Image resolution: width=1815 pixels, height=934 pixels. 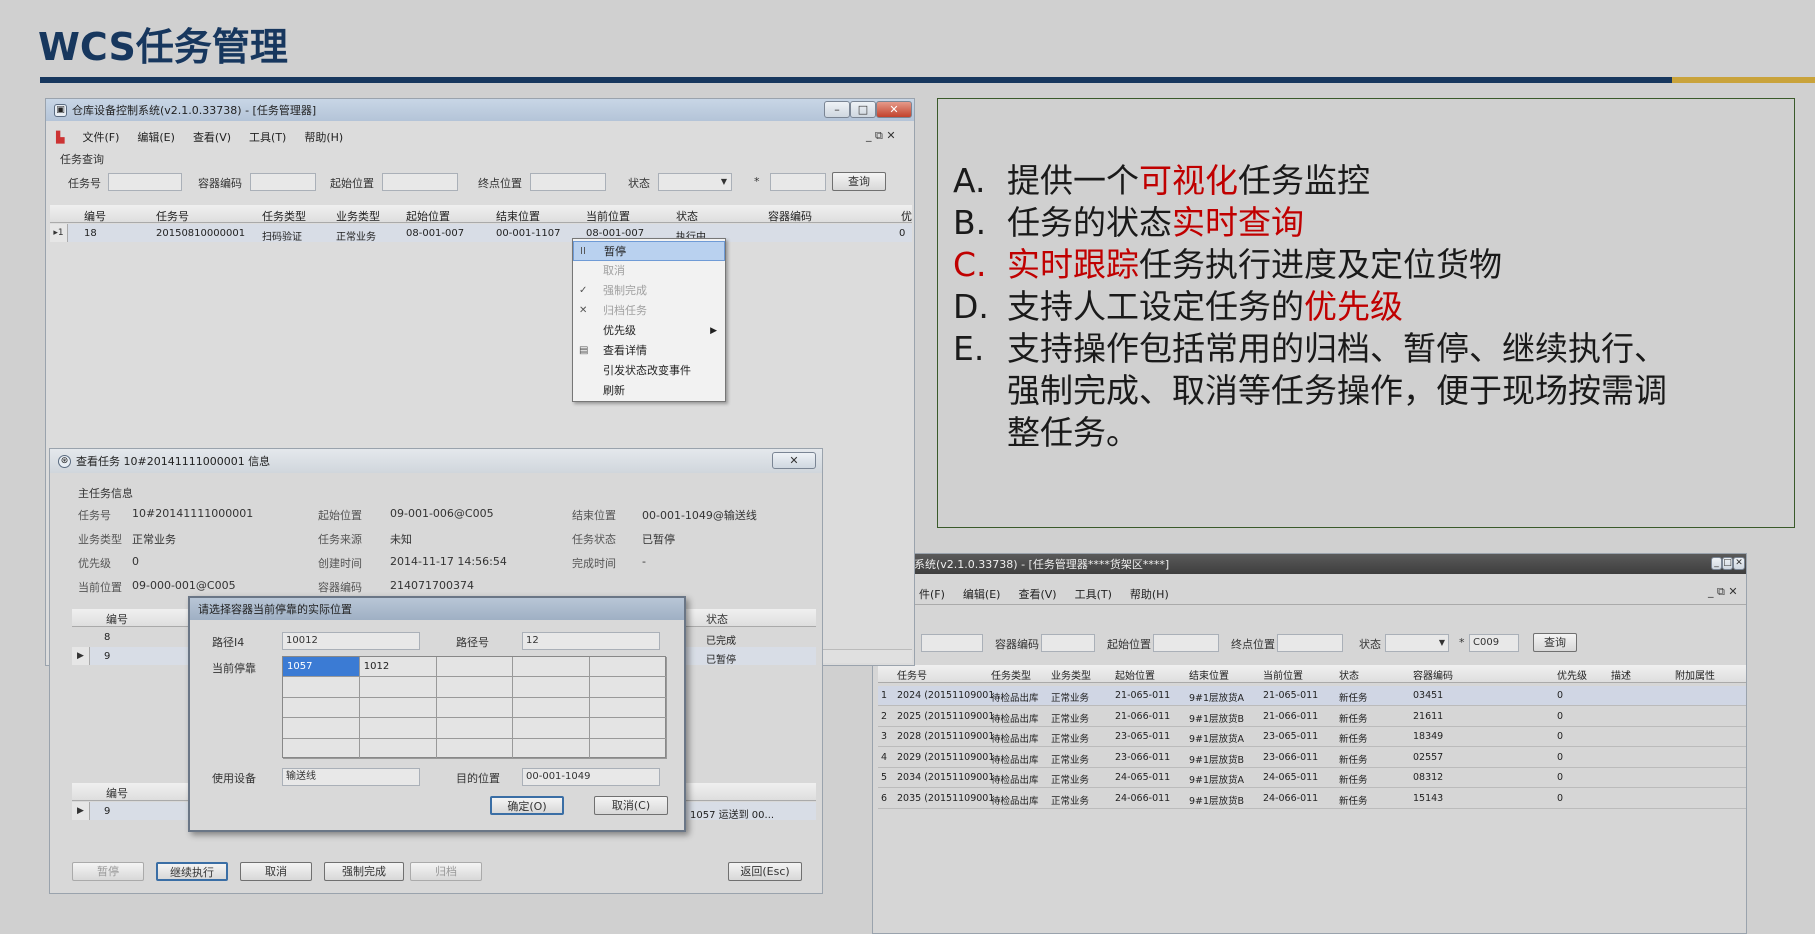 What do you see at coordinates (1494, 643) in the screenshot?
I see `code-input: C009` at bounding box center [1494, 643].